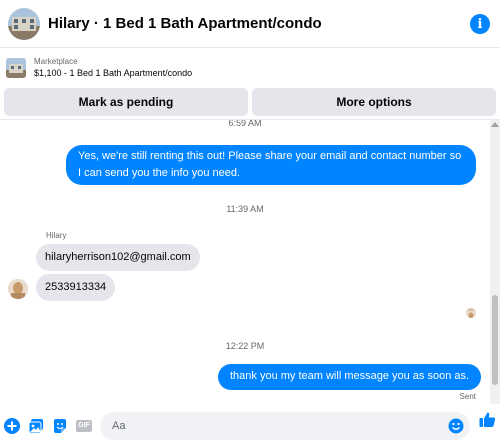 The height and width of the screenshot is (445, 500). What do you see at coordinates (245, 124) in the screenshot?
I see `timestamp-partial: 6:59 AM` at bounding box center [245, 124].